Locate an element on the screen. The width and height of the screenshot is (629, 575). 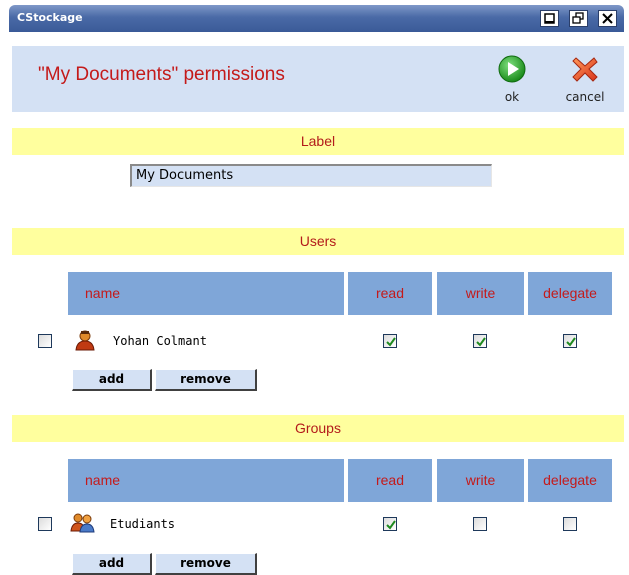
user-name: Yohan Colmant is located at coordinates (160, 341).